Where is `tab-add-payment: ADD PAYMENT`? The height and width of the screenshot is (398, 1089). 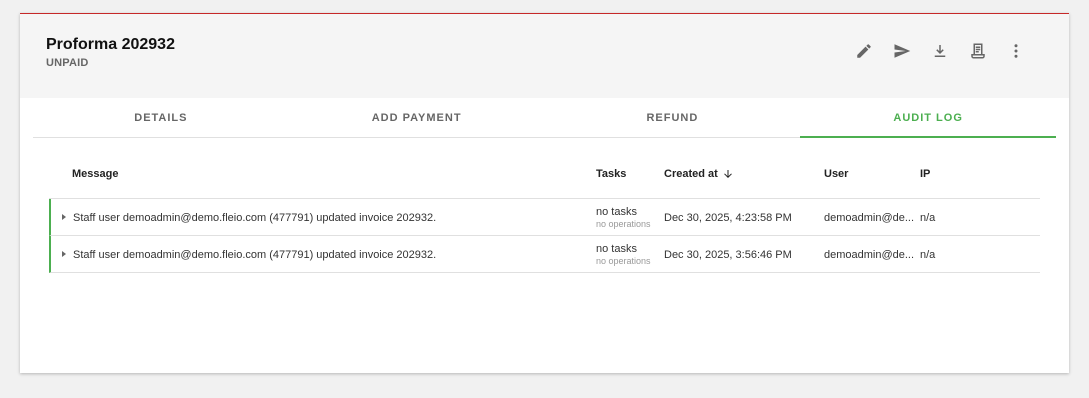 tab-add-payment: ADD PAYMENT is located at coordinates (417, 117).